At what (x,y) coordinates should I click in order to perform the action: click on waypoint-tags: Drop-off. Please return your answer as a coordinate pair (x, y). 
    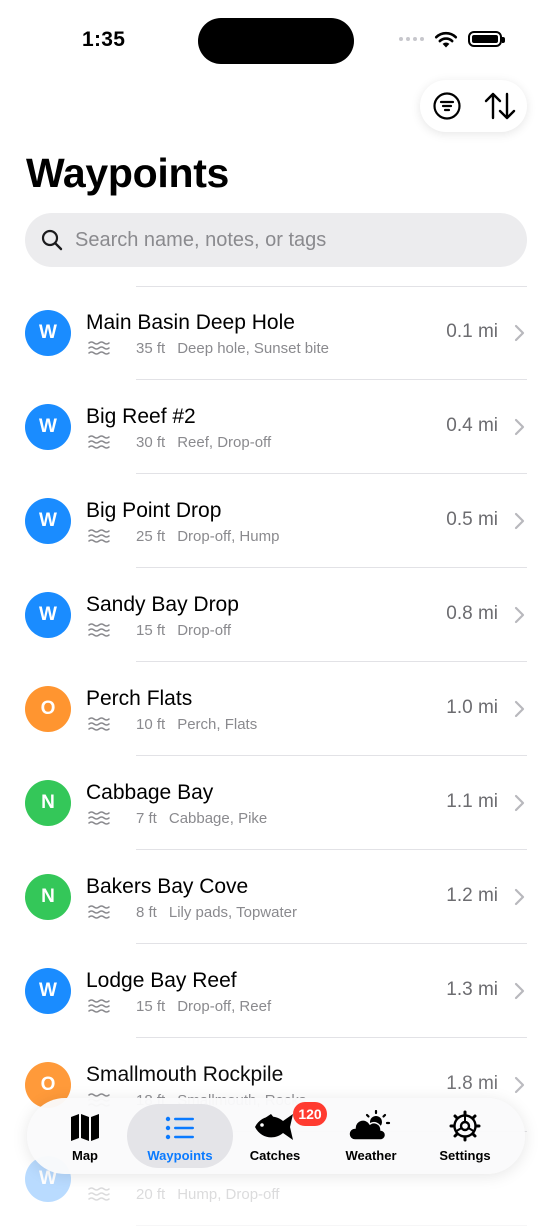
    Looking at the image, I should click on (204, 630).